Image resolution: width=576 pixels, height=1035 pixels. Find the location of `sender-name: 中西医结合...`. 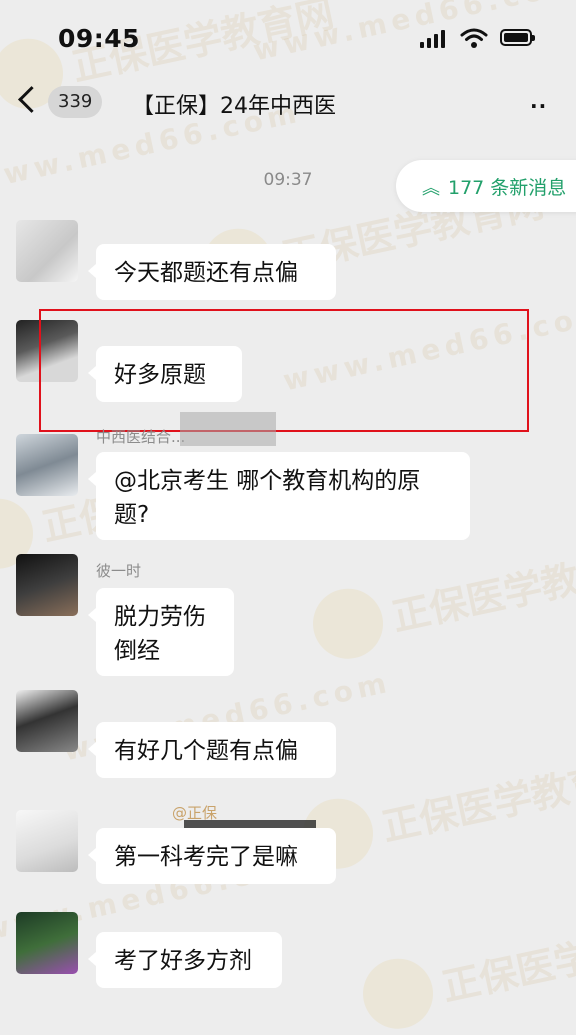

sender-name: 中西医结合... is located at coordinates (141, 437).